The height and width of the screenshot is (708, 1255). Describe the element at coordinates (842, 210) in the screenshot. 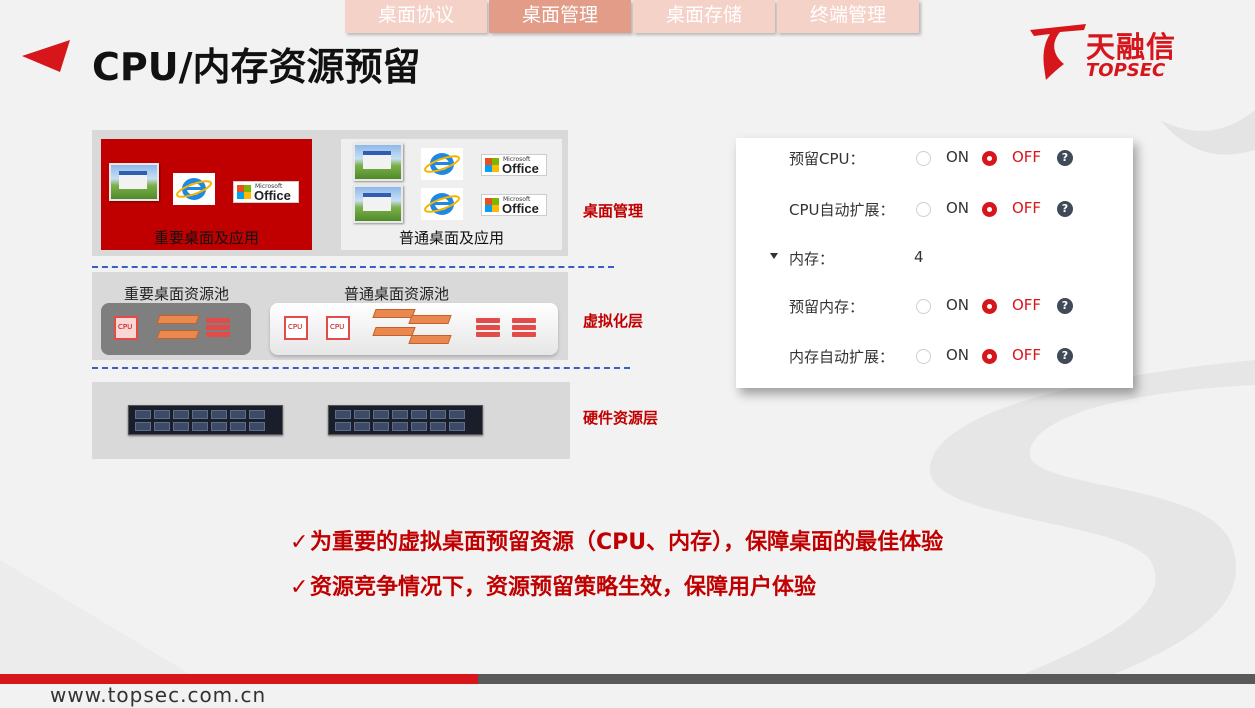

I see `setting-label: CPU自动扩展：` at that location.